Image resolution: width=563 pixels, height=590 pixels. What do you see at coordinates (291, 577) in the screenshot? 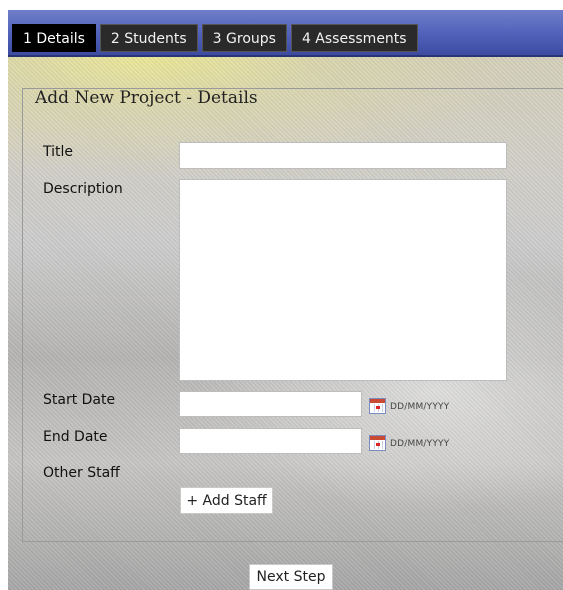
I see `next-step-button: Next Step` at bounding box center [291, 577].